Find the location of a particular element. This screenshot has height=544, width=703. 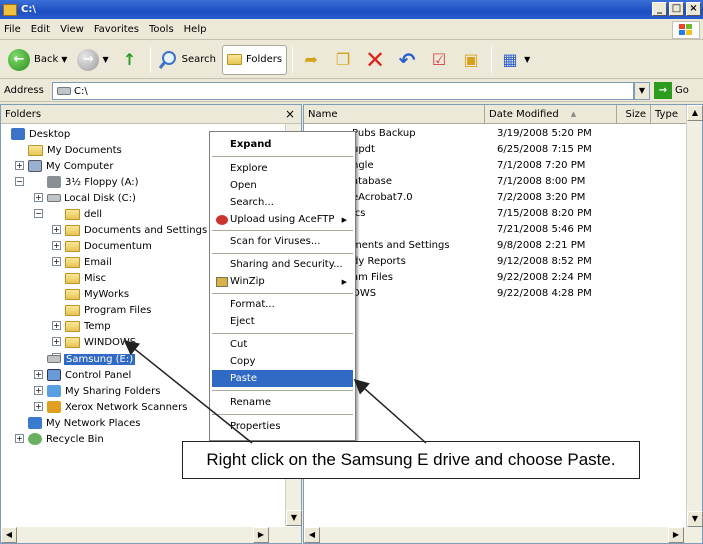

menu-item-winzip: WinZip ▶ is located at coordinates (282, 281).